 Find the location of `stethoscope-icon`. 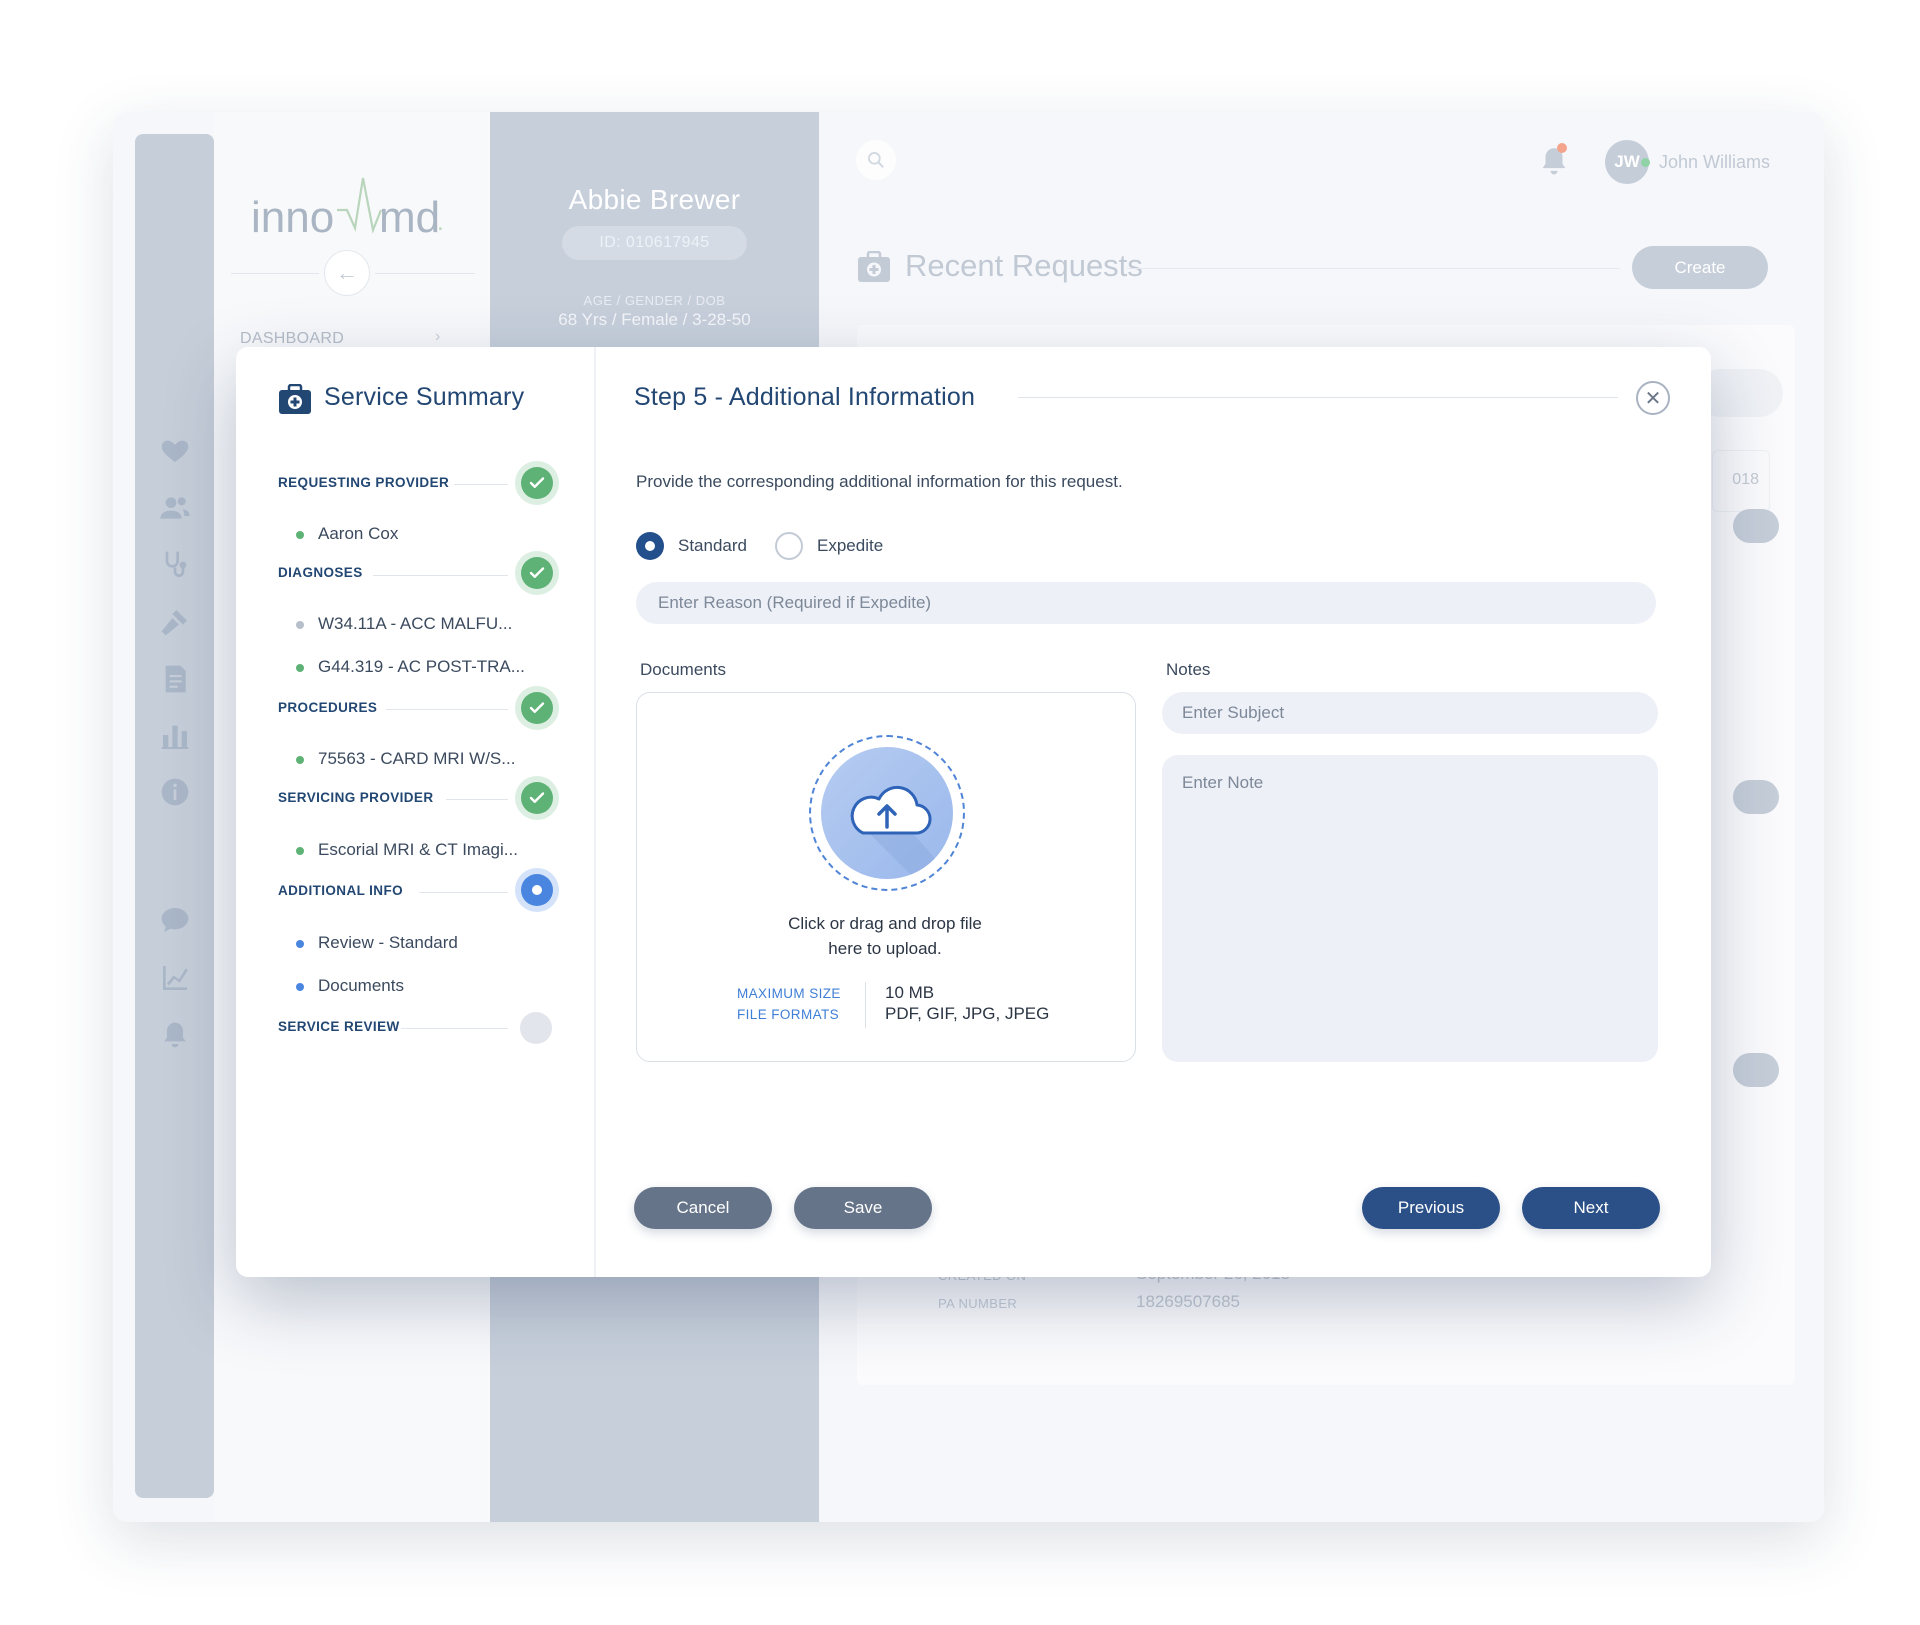

stethoscope-icon is located at coordinates (175, 565).